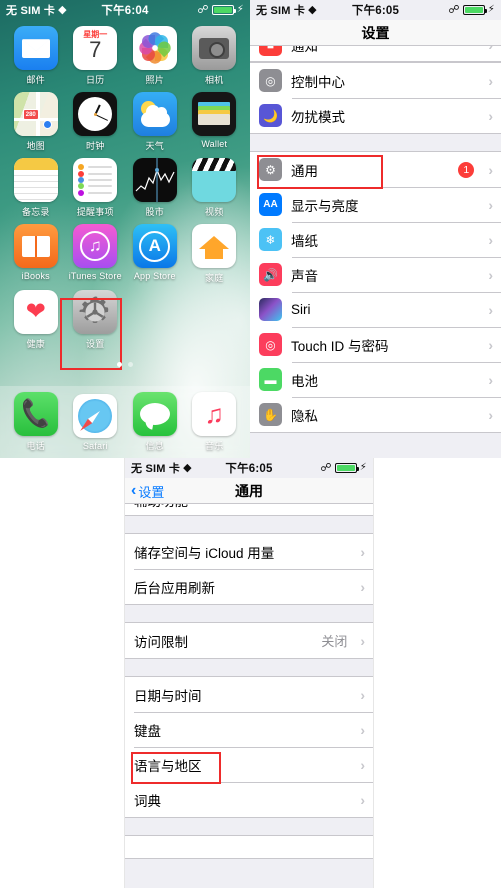  I want to click on app-label: 提醒事项, so click(95, 212).